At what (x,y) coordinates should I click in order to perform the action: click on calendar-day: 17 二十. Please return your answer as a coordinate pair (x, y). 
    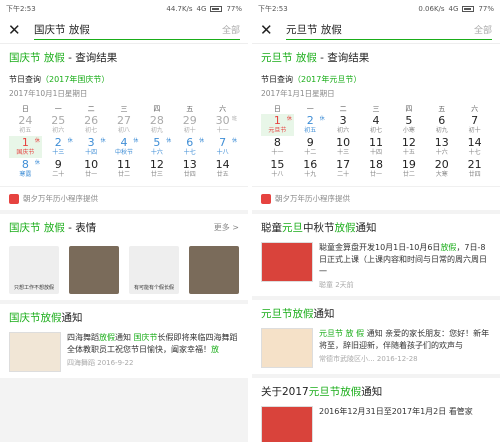
    Looking at the image, I should click on (343, 169).